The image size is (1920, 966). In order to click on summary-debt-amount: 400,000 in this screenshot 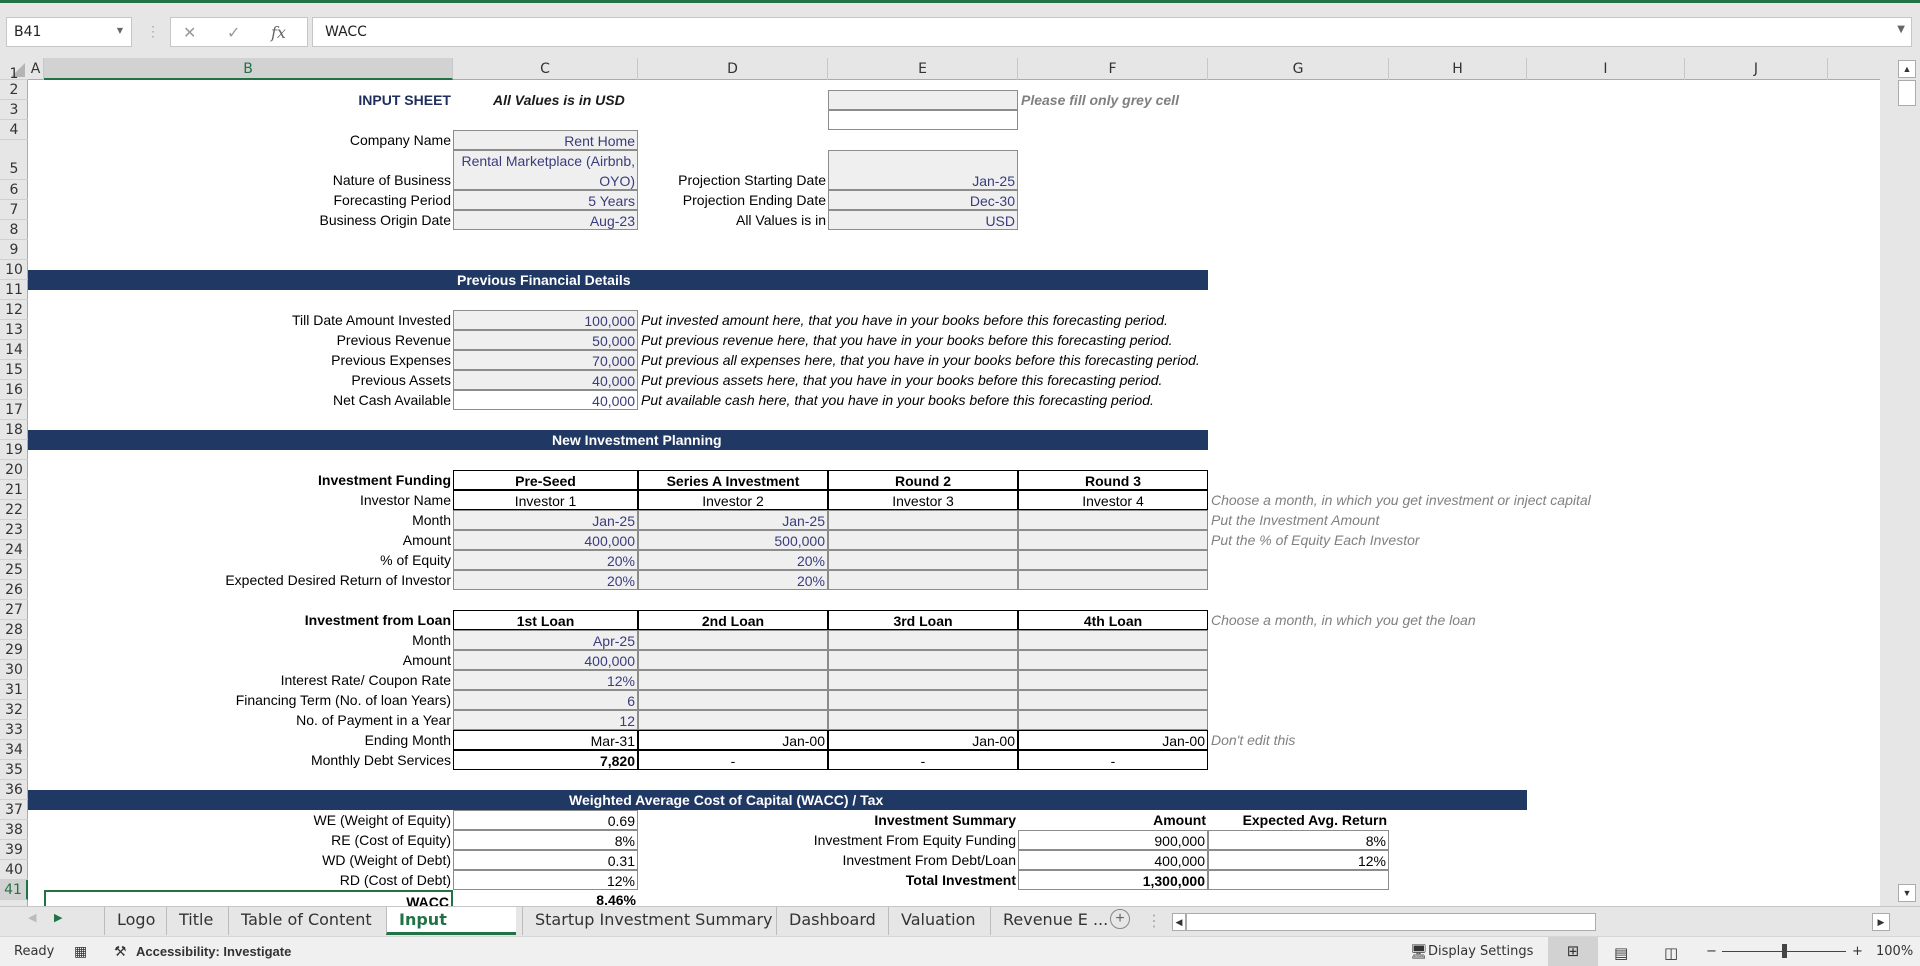, I will do `click(1113, 860)`.